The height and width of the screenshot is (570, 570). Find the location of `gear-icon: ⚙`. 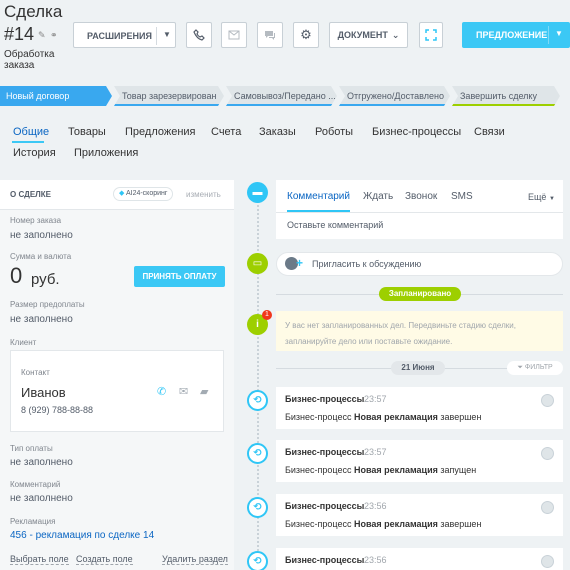

gear-icon: ⚙ is located at coordinates (306, 34).